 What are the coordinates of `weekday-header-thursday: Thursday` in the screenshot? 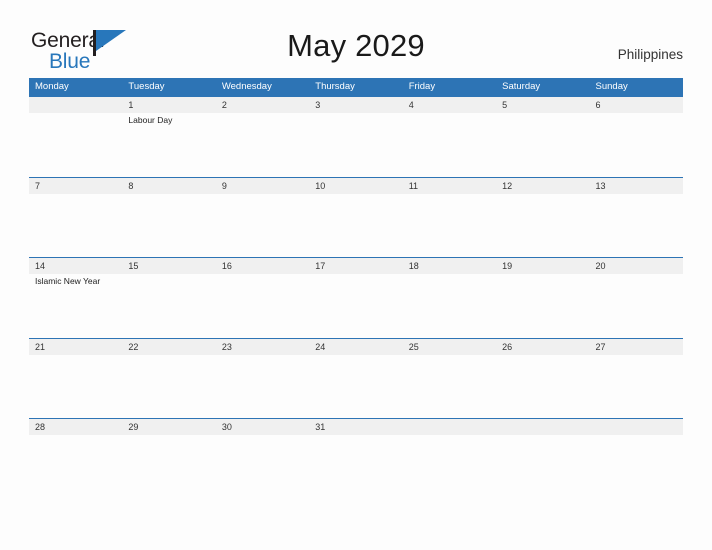 It's located at (335, 86).